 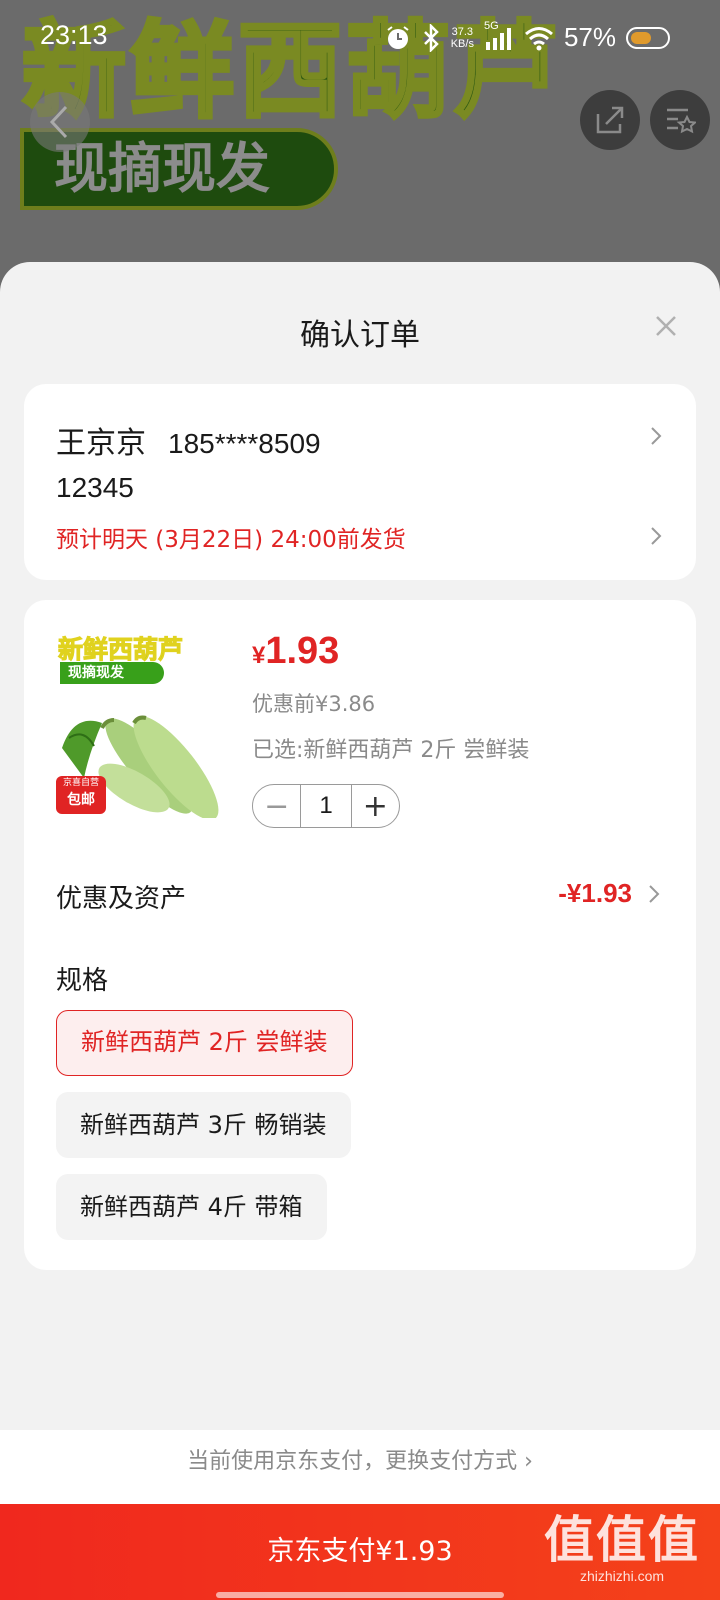 I want to click on quantity-increase-button: +, so click(x=375, y=806).